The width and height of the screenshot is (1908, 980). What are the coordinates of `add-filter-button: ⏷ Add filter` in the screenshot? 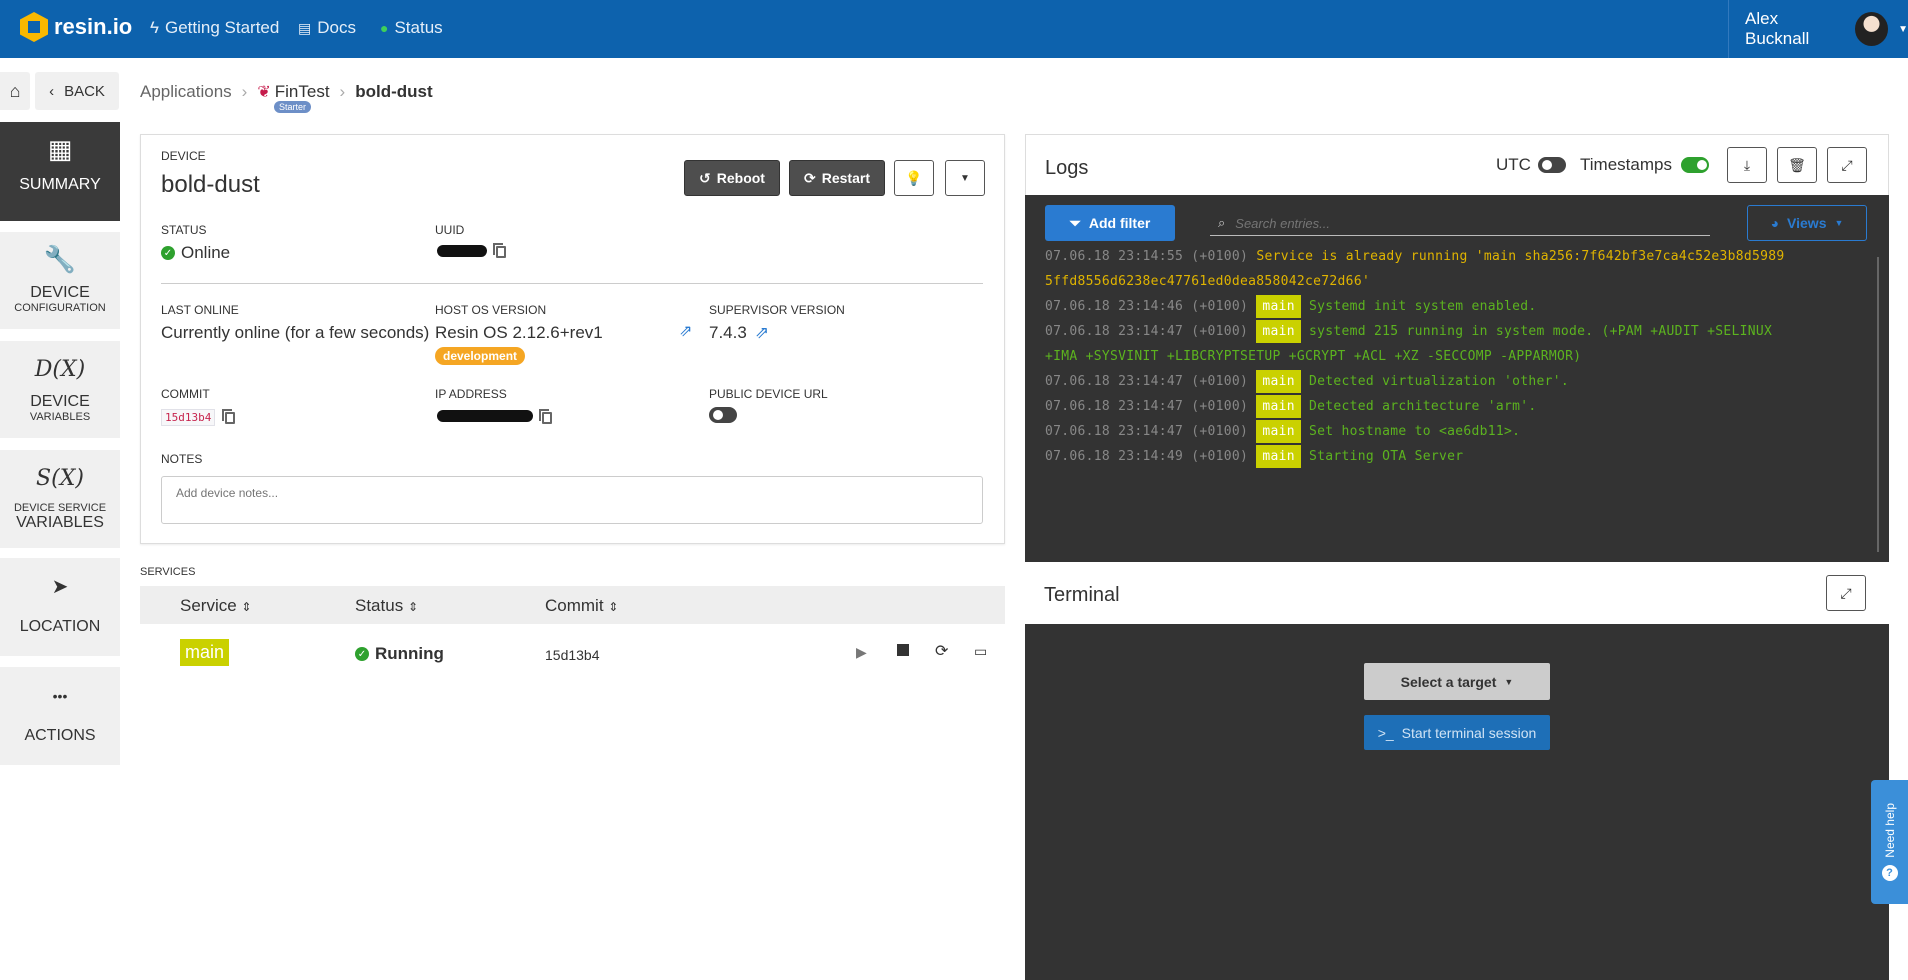 It's located at (1110, 223).